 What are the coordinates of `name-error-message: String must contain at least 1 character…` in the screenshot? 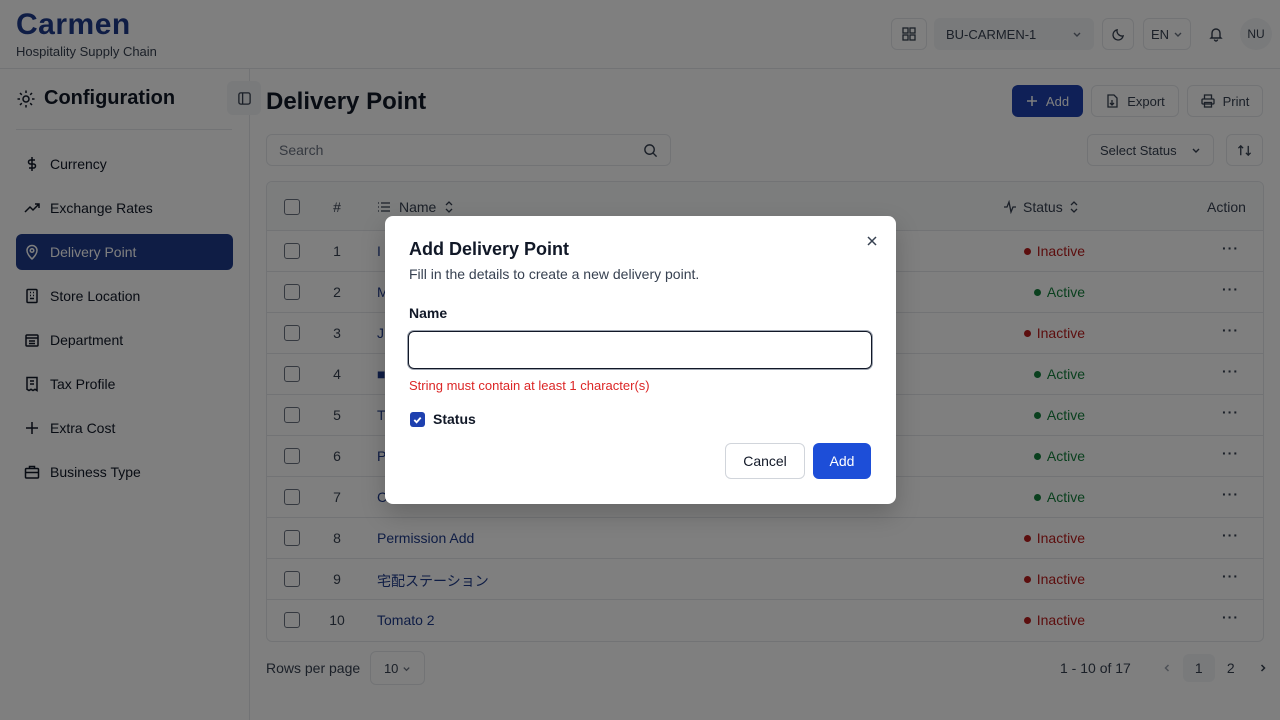 It's located at (529, 385).